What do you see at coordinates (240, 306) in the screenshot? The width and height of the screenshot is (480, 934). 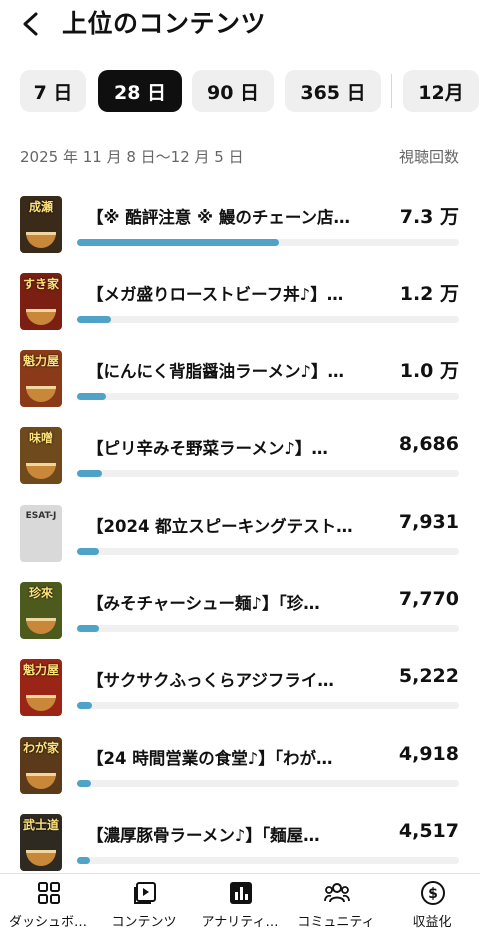 I see `content-row: すき家 【メガ盛りローストビーフ丼♪】… 1.2 万` at bounding box center [240, 306].